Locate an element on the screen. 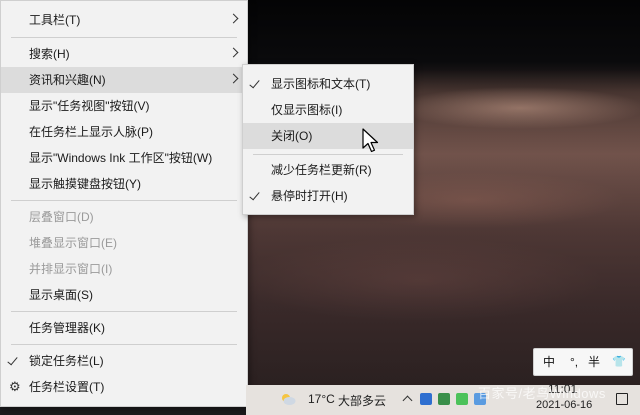 This screenshot has height=415, width=640. submenu-item-show-icon-only: 仅显示图标(I) is located at coordinates (328, 110).